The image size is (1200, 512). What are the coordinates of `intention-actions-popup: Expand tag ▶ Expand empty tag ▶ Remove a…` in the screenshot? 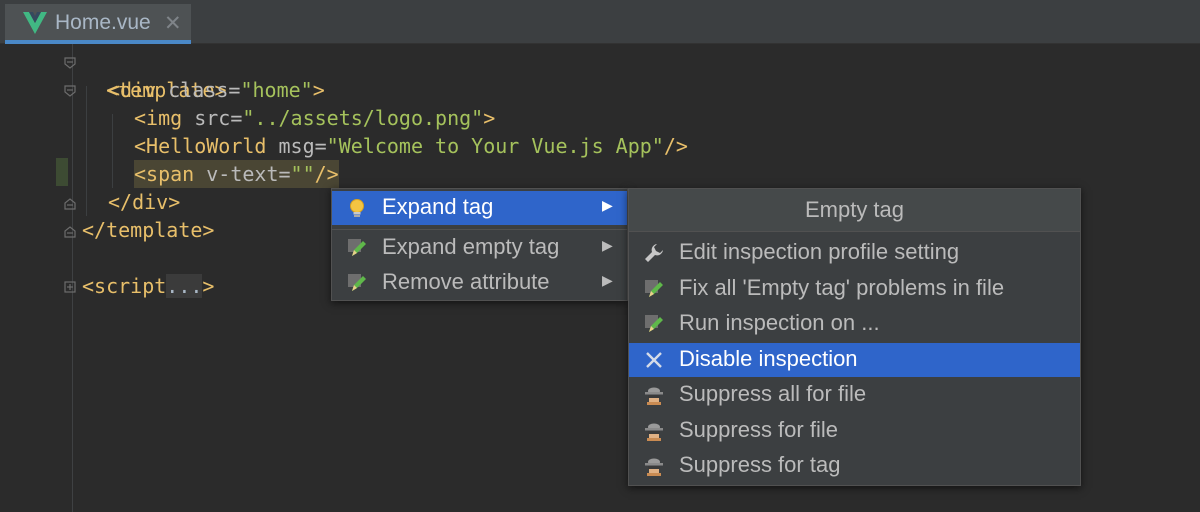 It's located at (479, 244).